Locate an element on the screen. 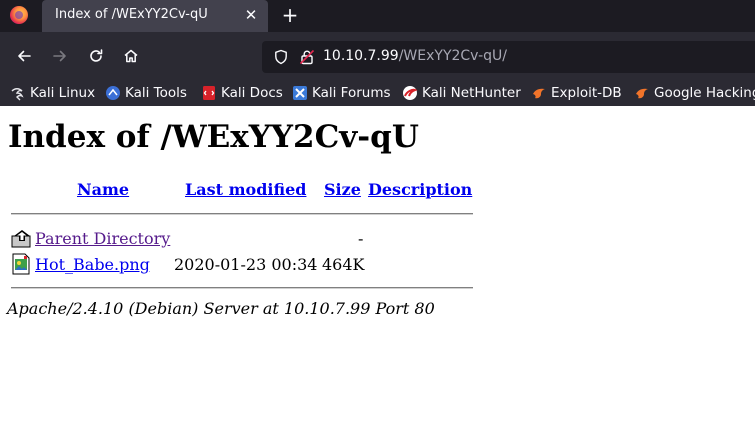 This screenshot has height=428, width=755. bookmark-label: Kali NetHunter is located at coordinates (471, 93).